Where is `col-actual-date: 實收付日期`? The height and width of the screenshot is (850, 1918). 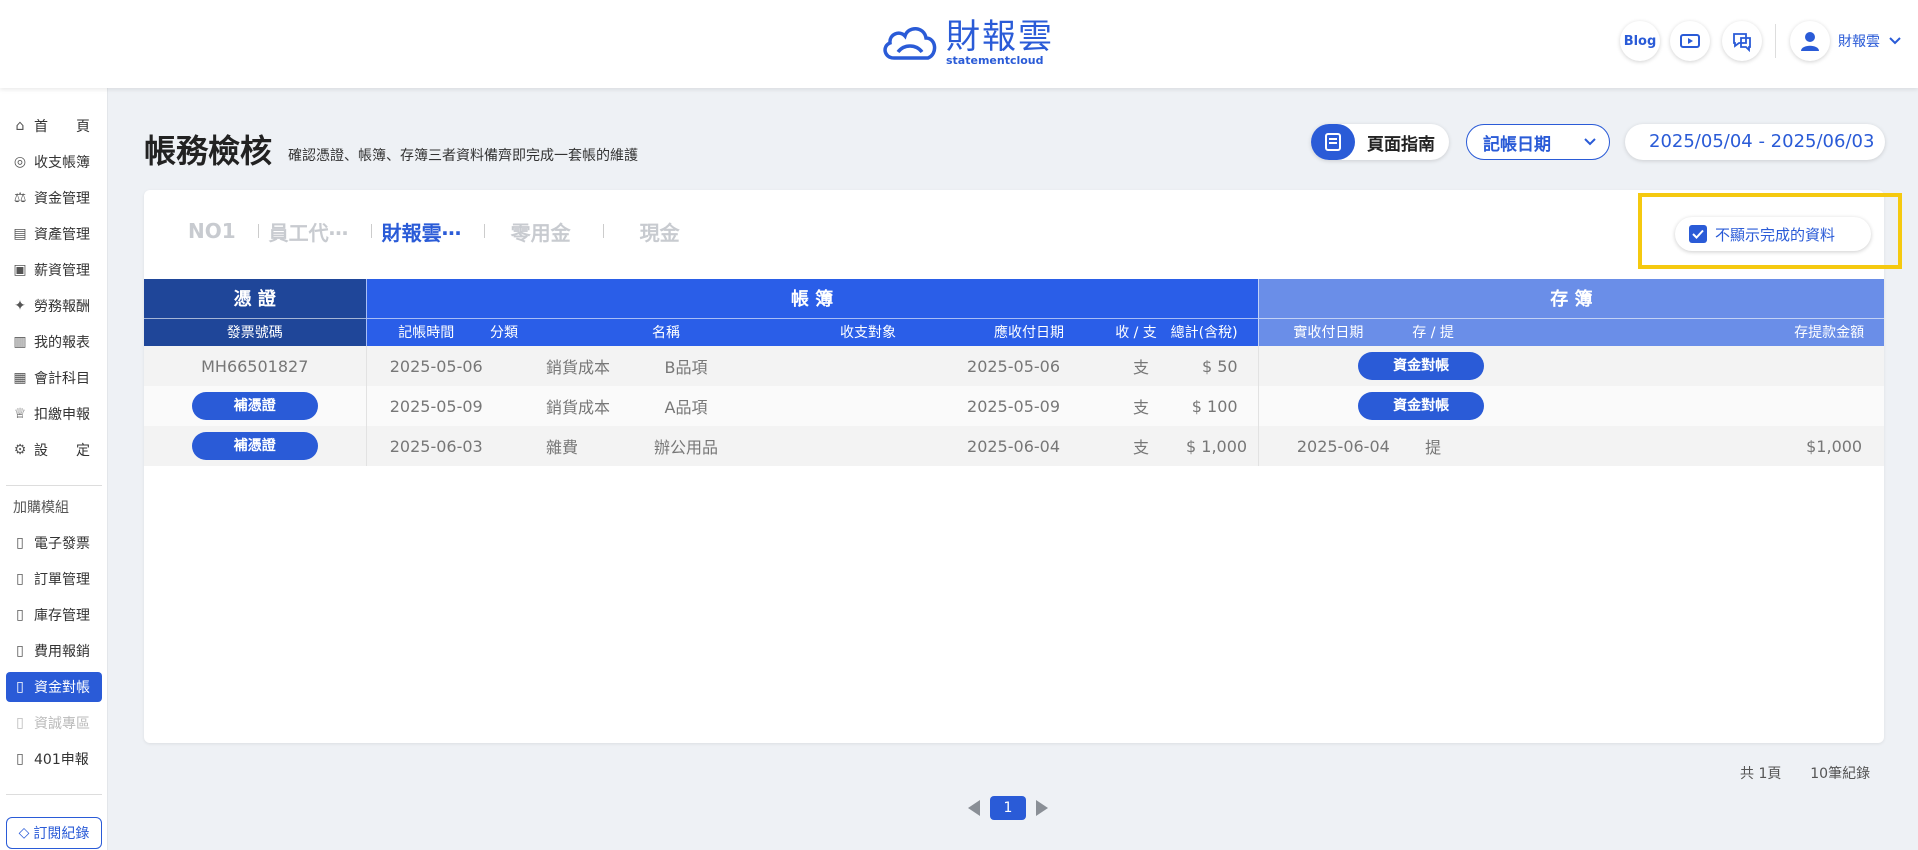 col-actual-date: 實收付日期 is located at coordinates (1328, 332).